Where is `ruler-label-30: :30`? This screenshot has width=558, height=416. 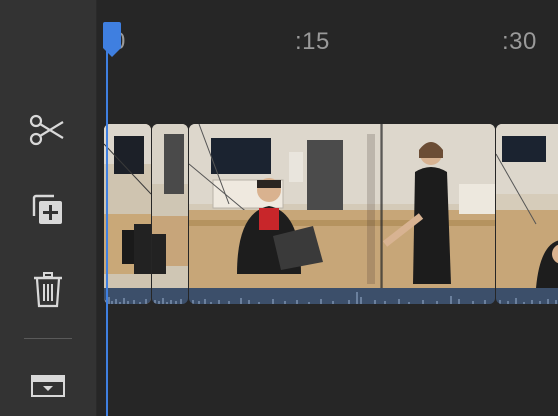
ruler-label-30: :30 is located at coordinates (519, 41).